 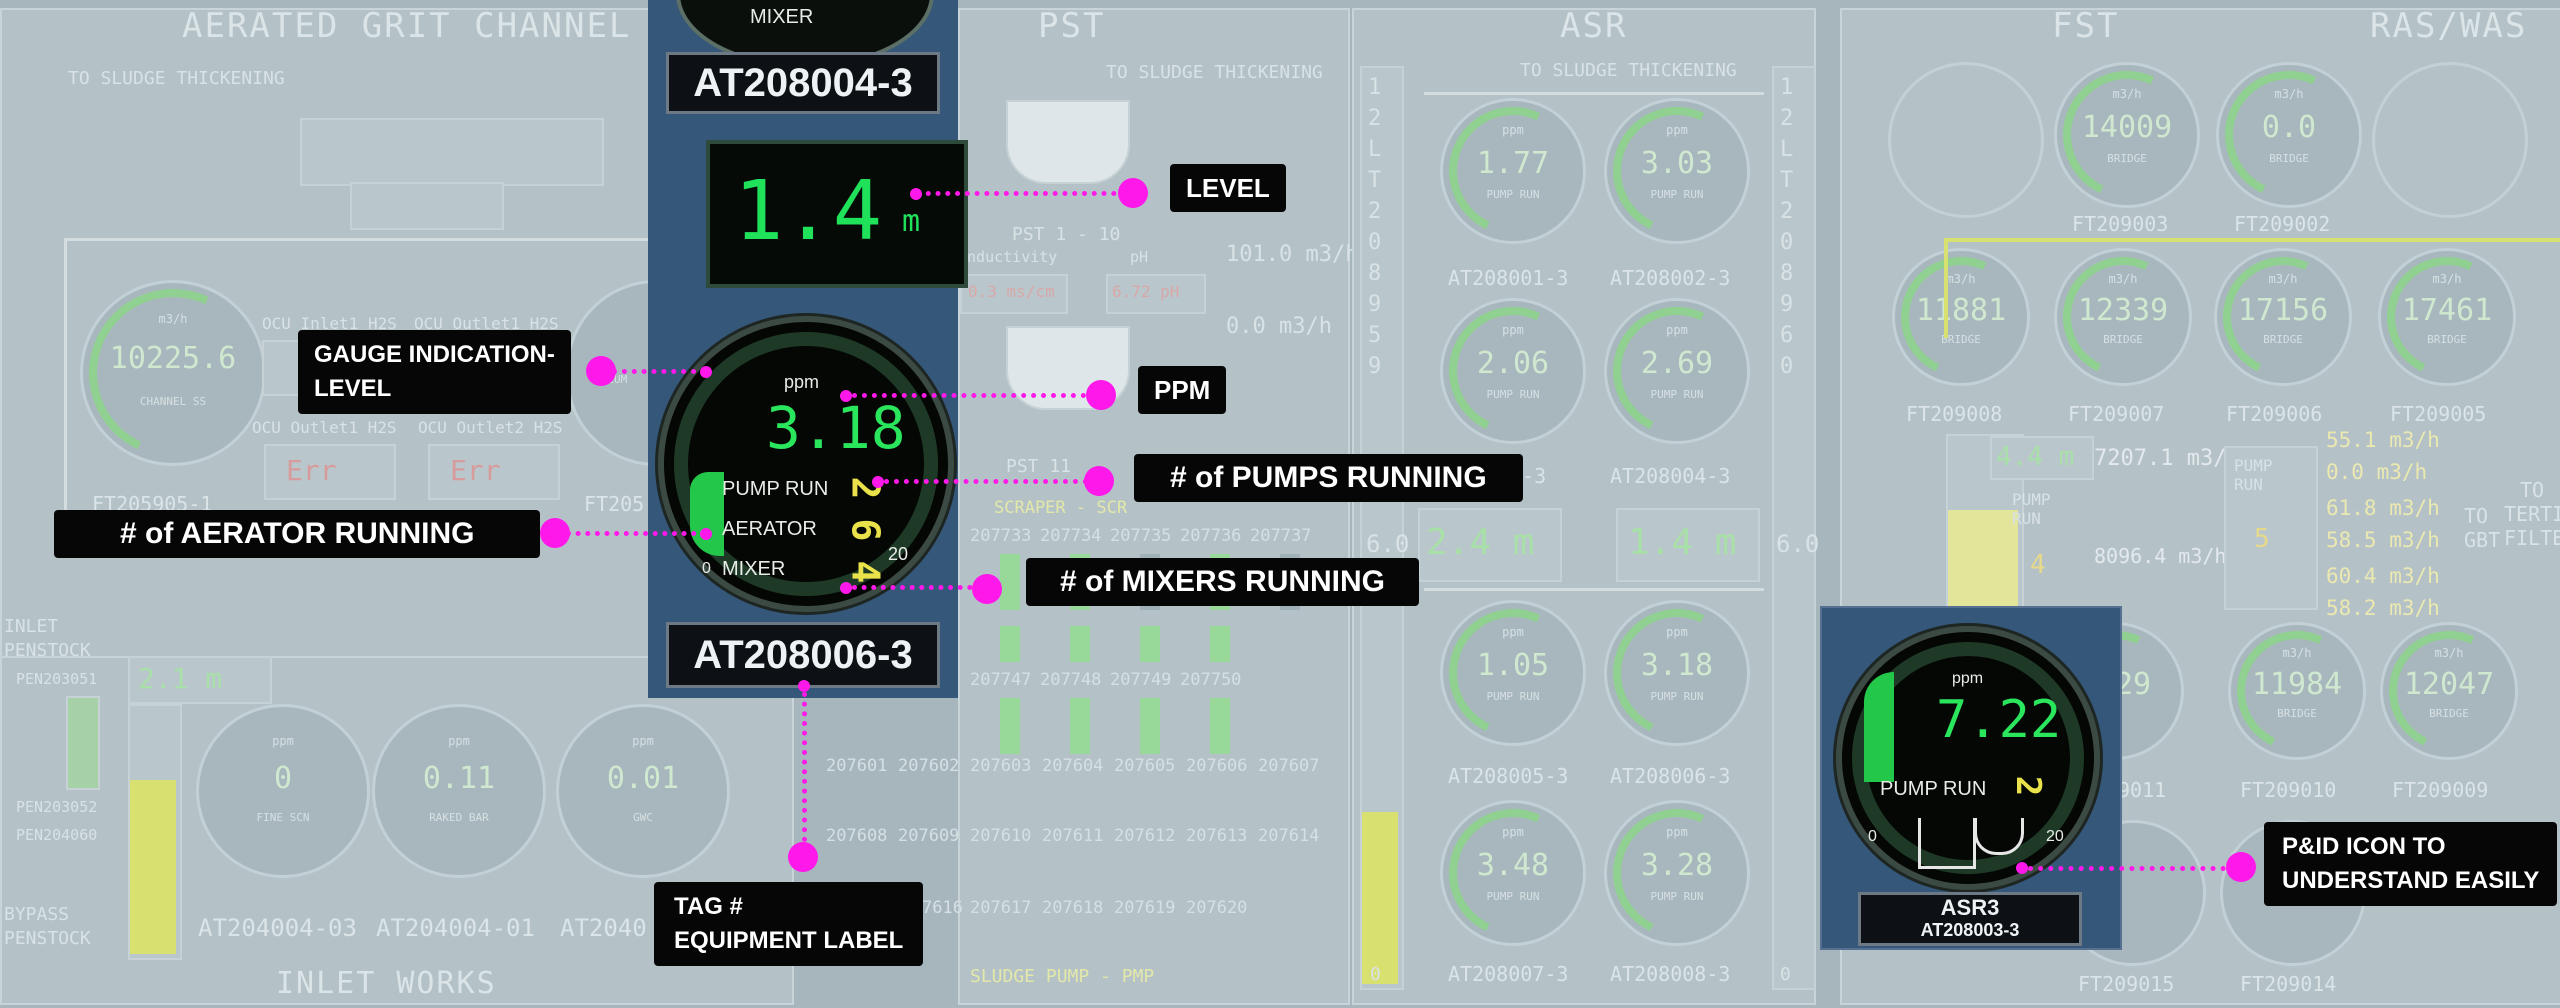 I want to click on aerator-anchor, so click(x=706, y=534).